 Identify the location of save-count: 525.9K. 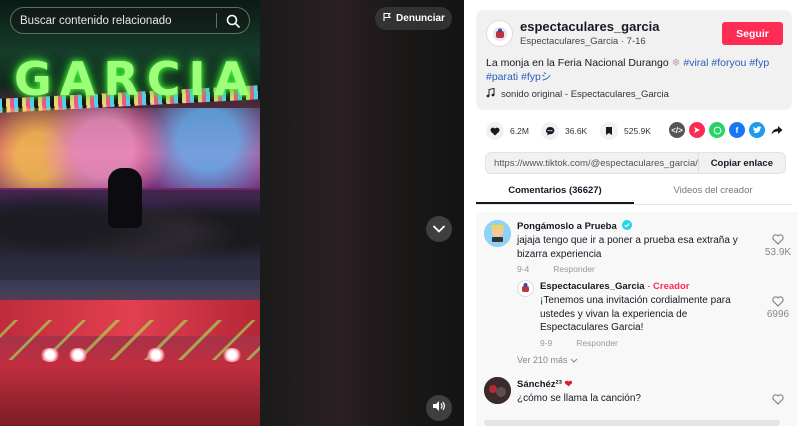
(637, 131).